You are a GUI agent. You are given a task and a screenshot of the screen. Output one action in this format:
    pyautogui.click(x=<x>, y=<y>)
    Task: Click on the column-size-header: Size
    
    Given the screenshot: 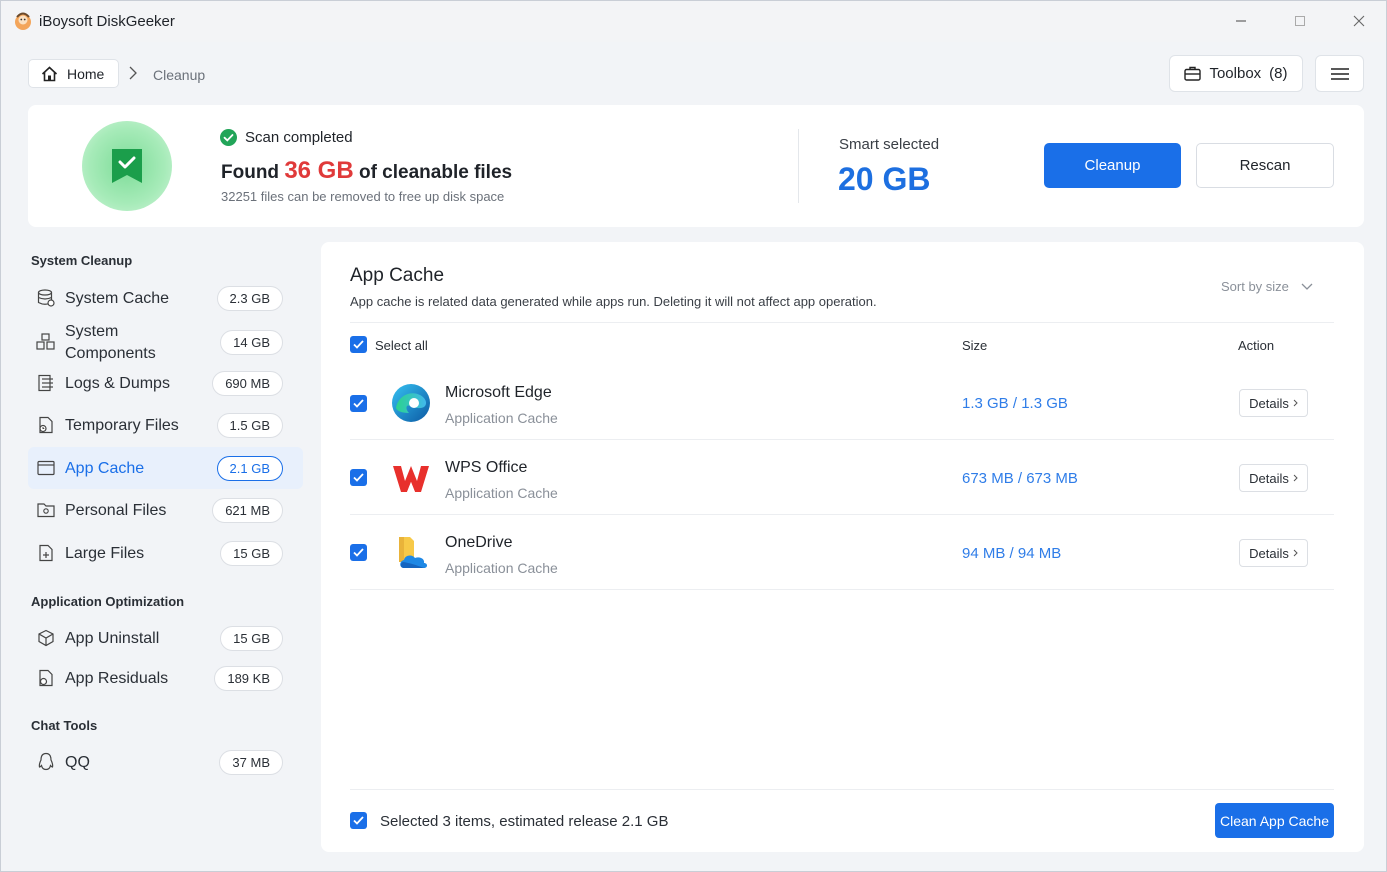 What is the action you would take?
    pyautogui.click(x=975, y=345)
    